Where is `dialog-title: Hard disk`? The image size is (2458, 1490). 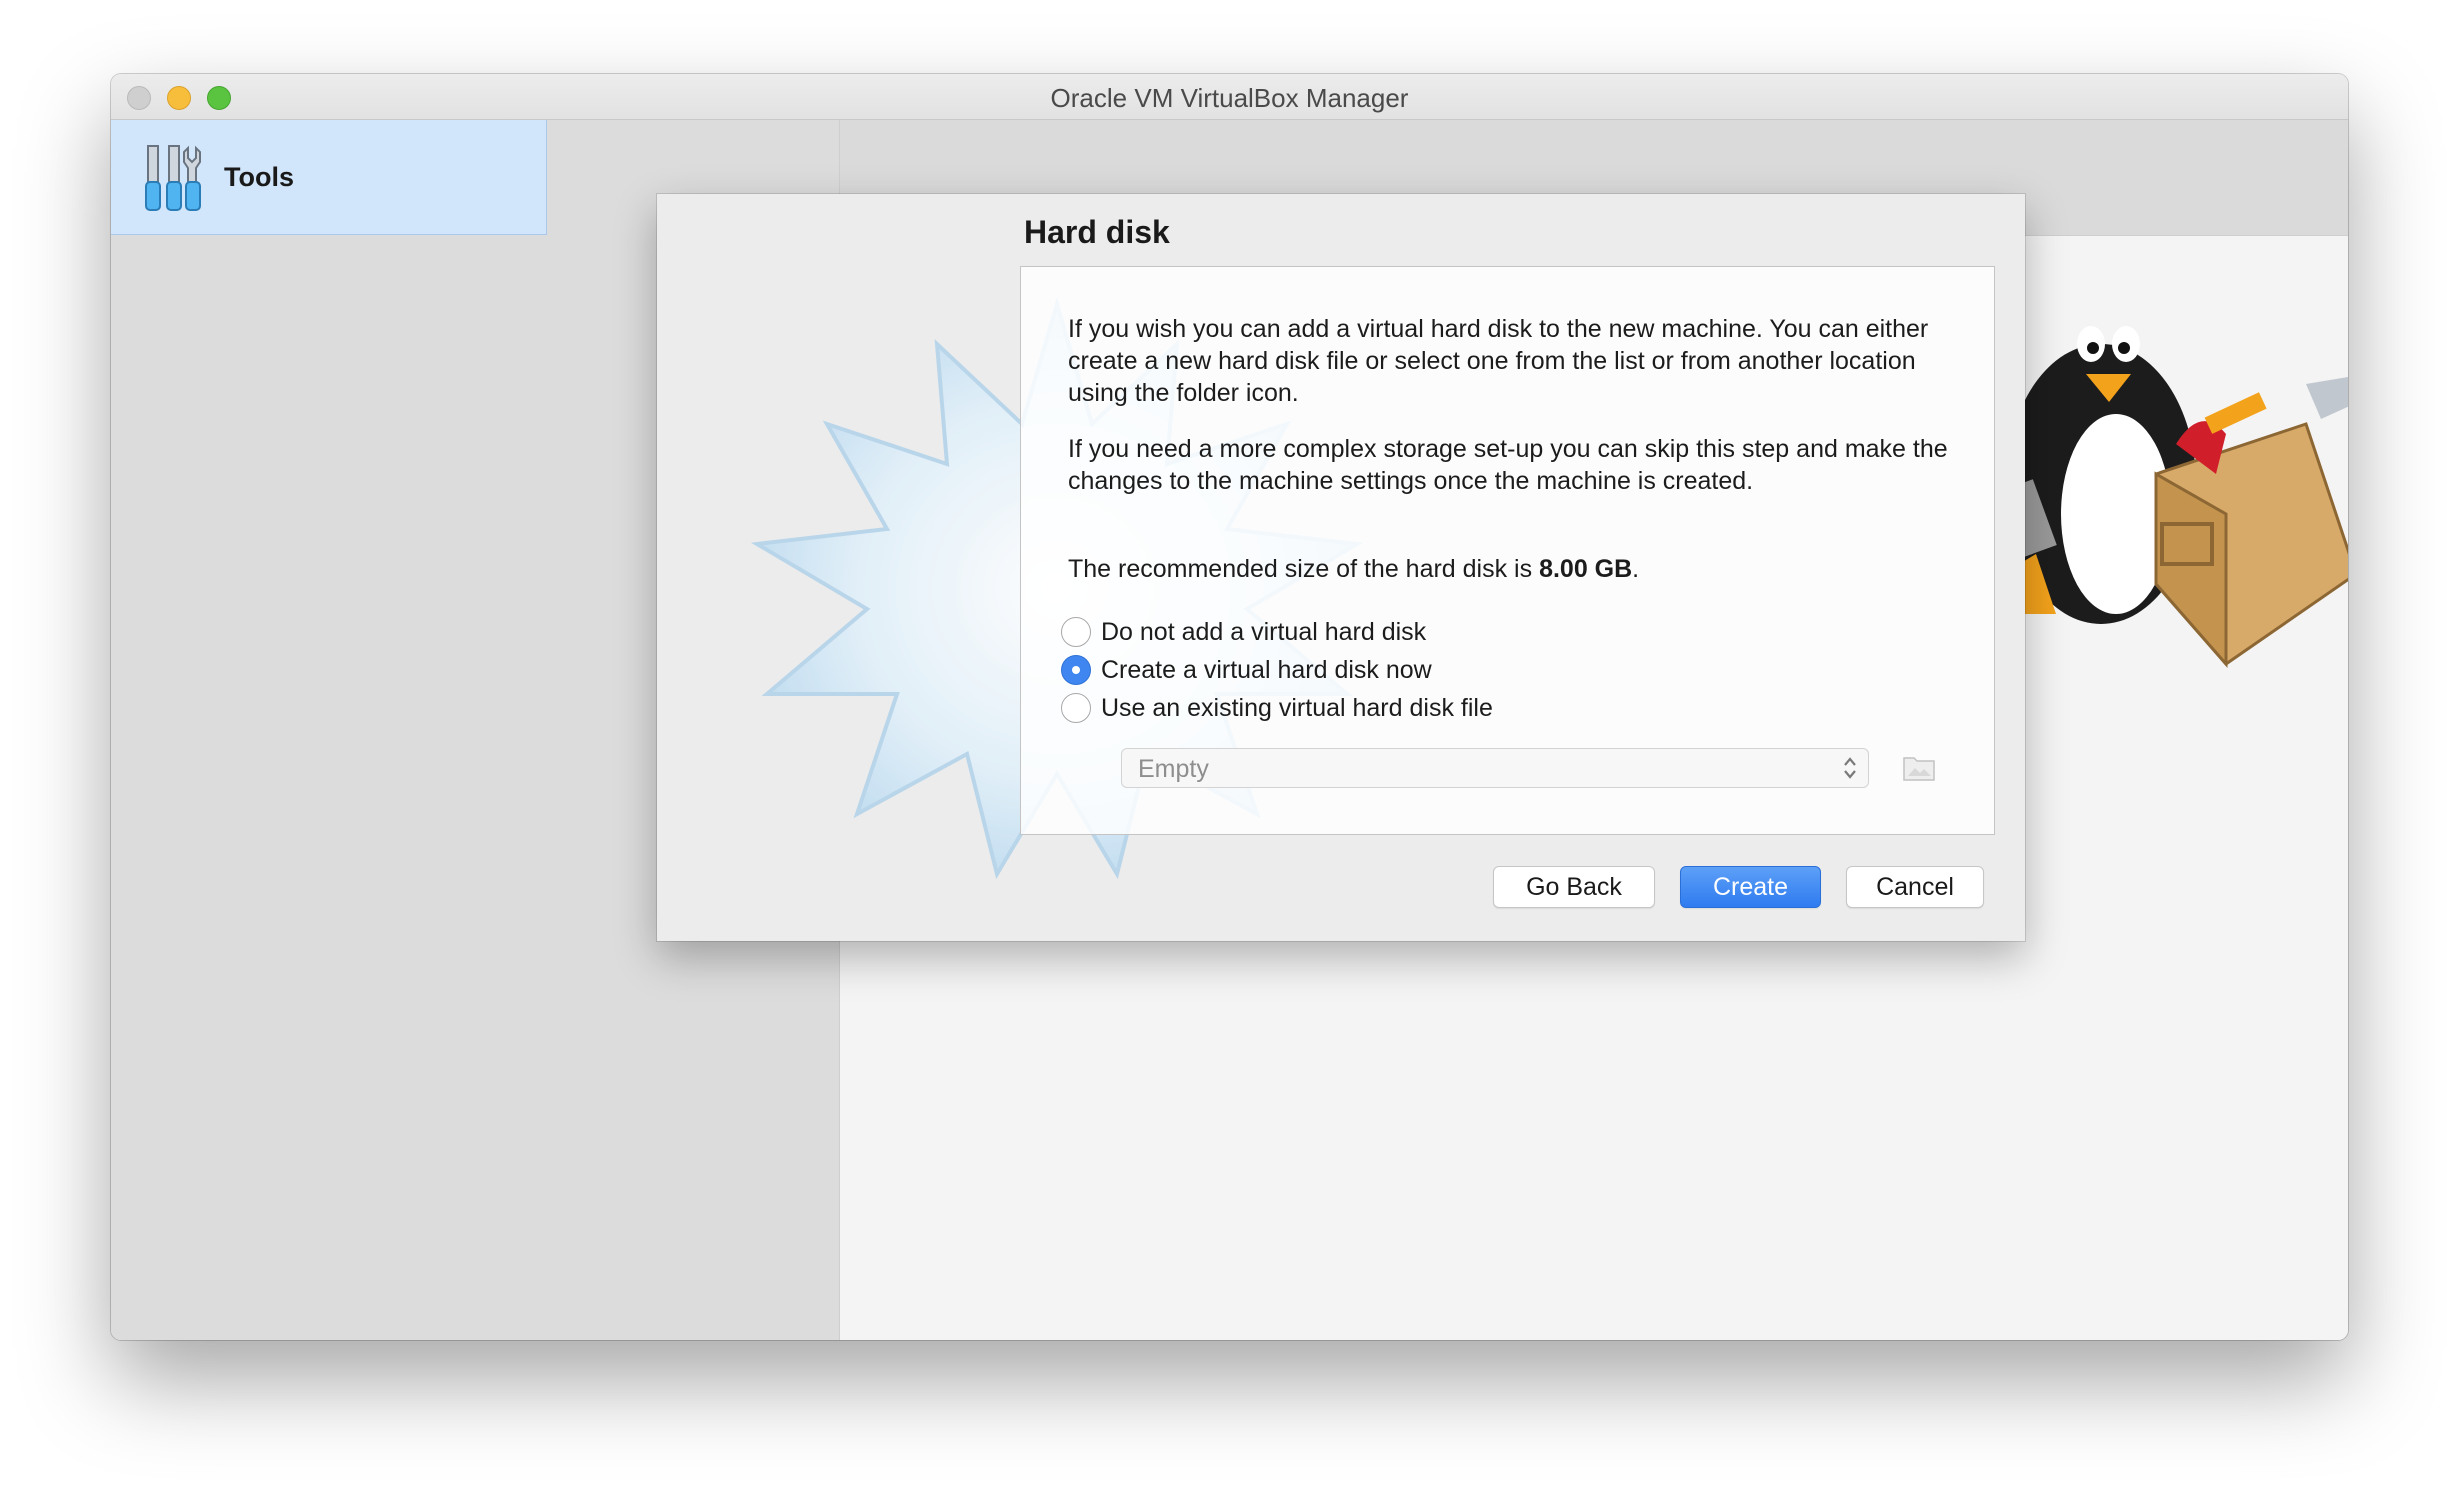
dialog-title: Hard disk is located at coordinates (1097, 232).